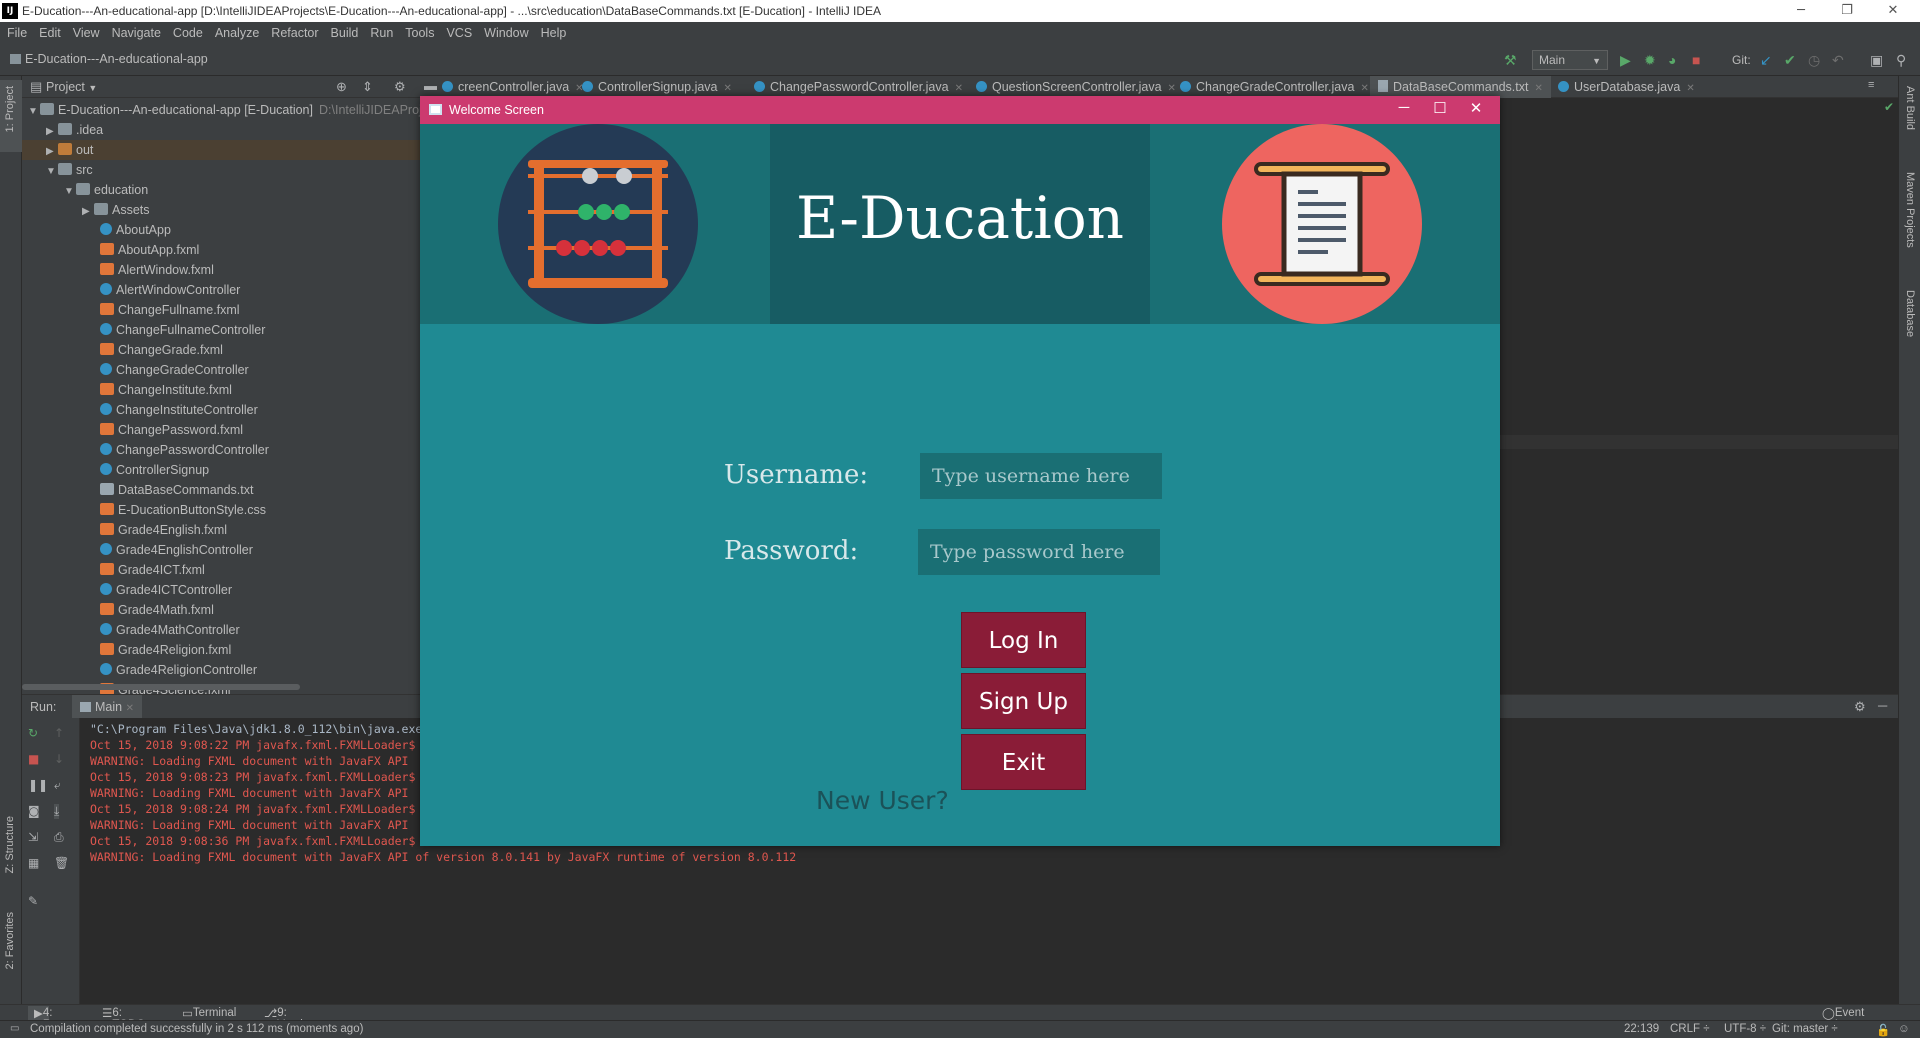 The image size is (1920, 1038). What do you see at coordinates (221, 530) in the screenshot?
I see `tree-item: Grade4English.fxml` at bounding box center [221, 530].